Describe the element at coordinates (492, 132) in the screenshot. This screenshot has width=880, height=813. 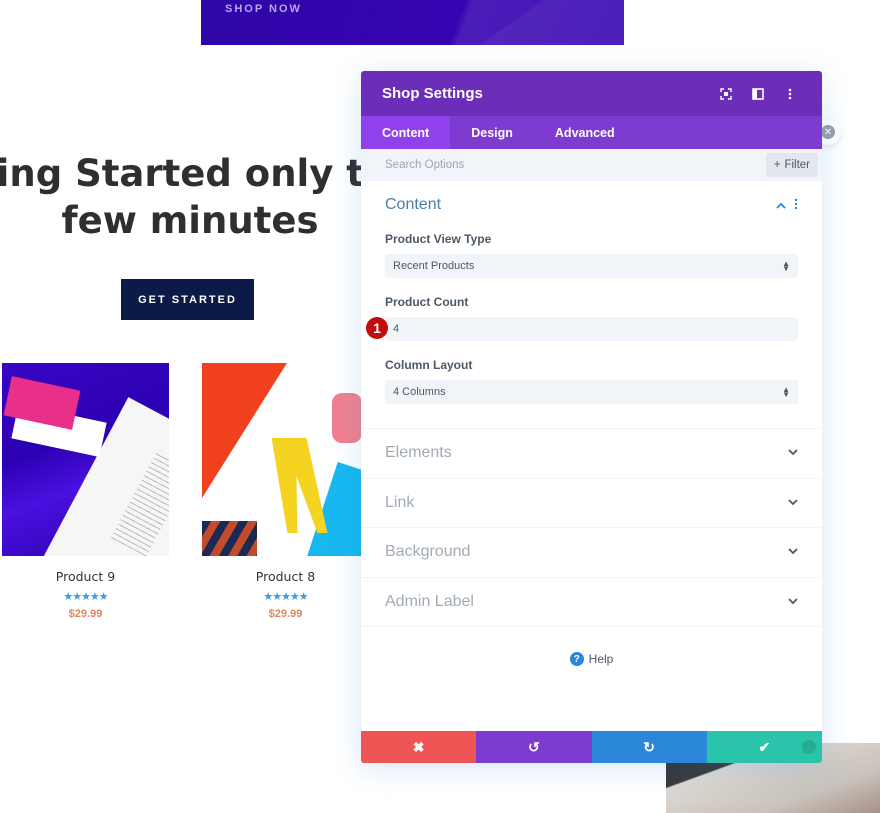
I see `tab-design: Design` at that location.